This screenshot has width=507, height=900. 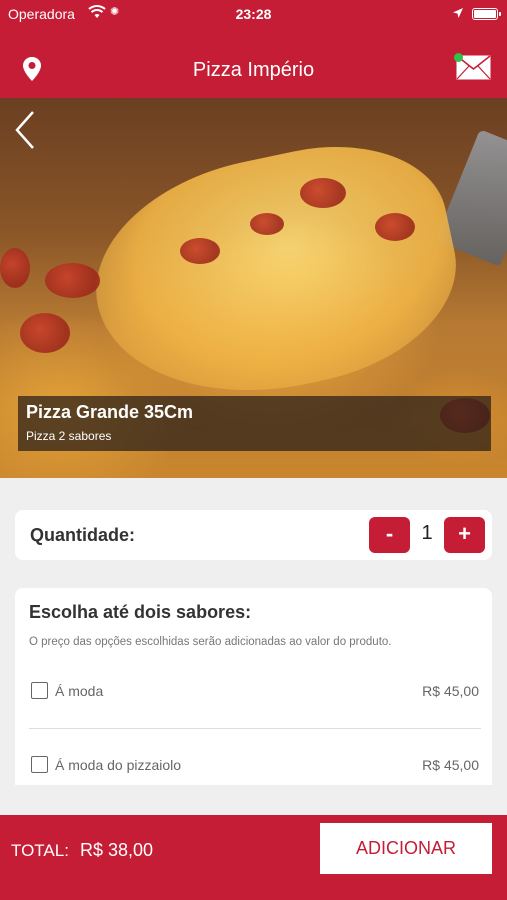 What do you see at coordinates (40, 850) in the screenshot?
I see `total-label: TOTAL:` at bounding box center [40, 850].